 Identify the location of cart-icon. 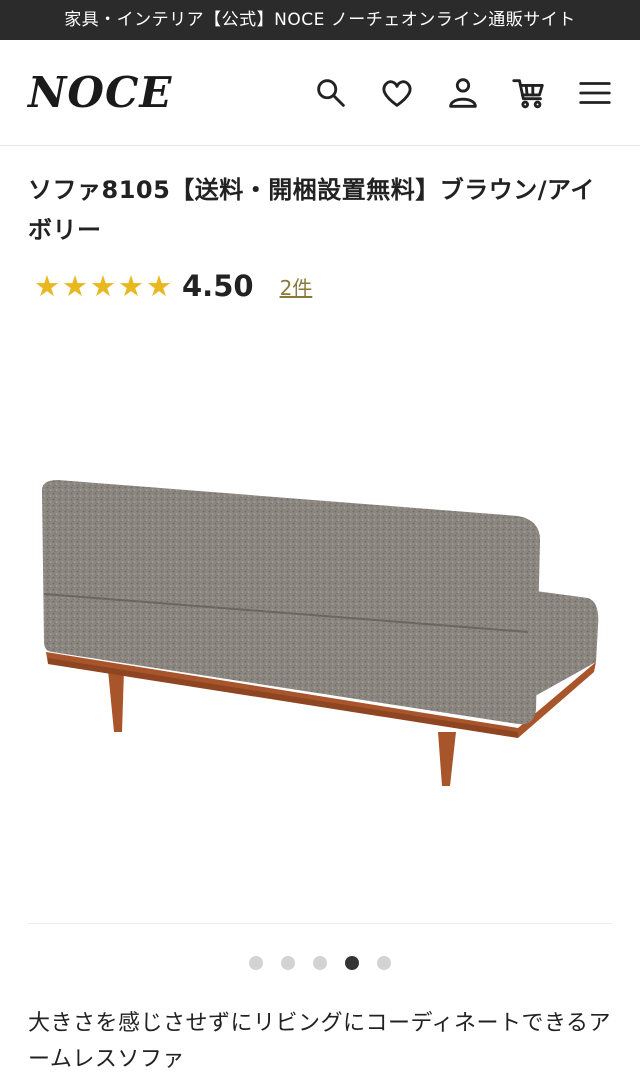
(529, 93).